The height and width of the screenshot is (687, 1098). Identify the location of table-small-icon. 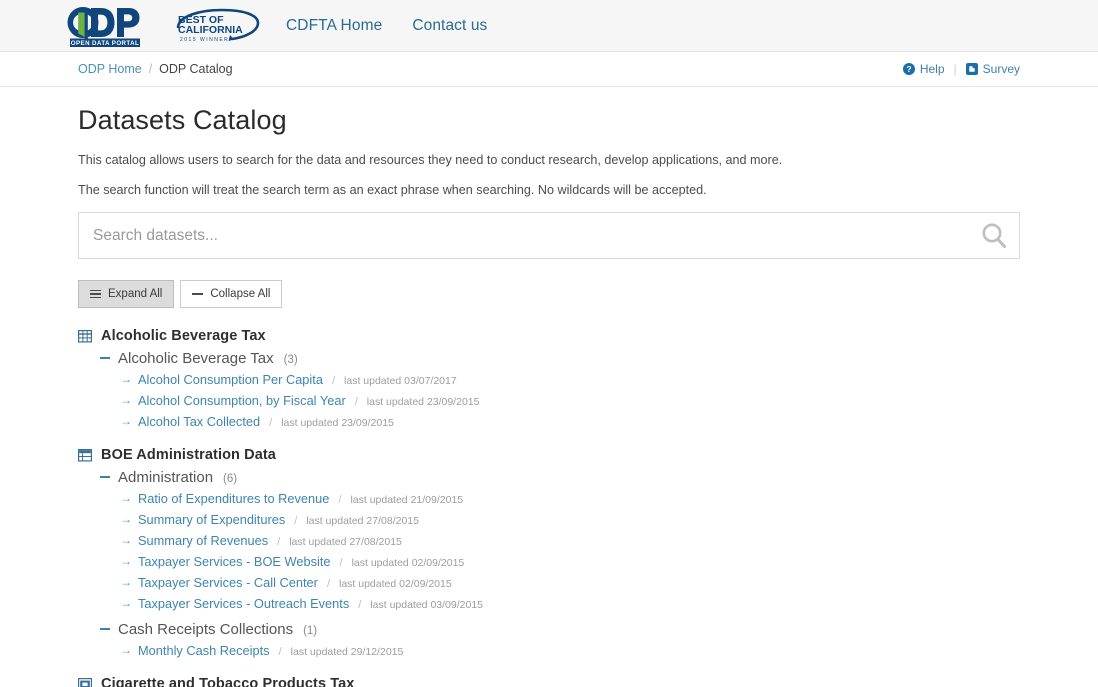
(85, 682).